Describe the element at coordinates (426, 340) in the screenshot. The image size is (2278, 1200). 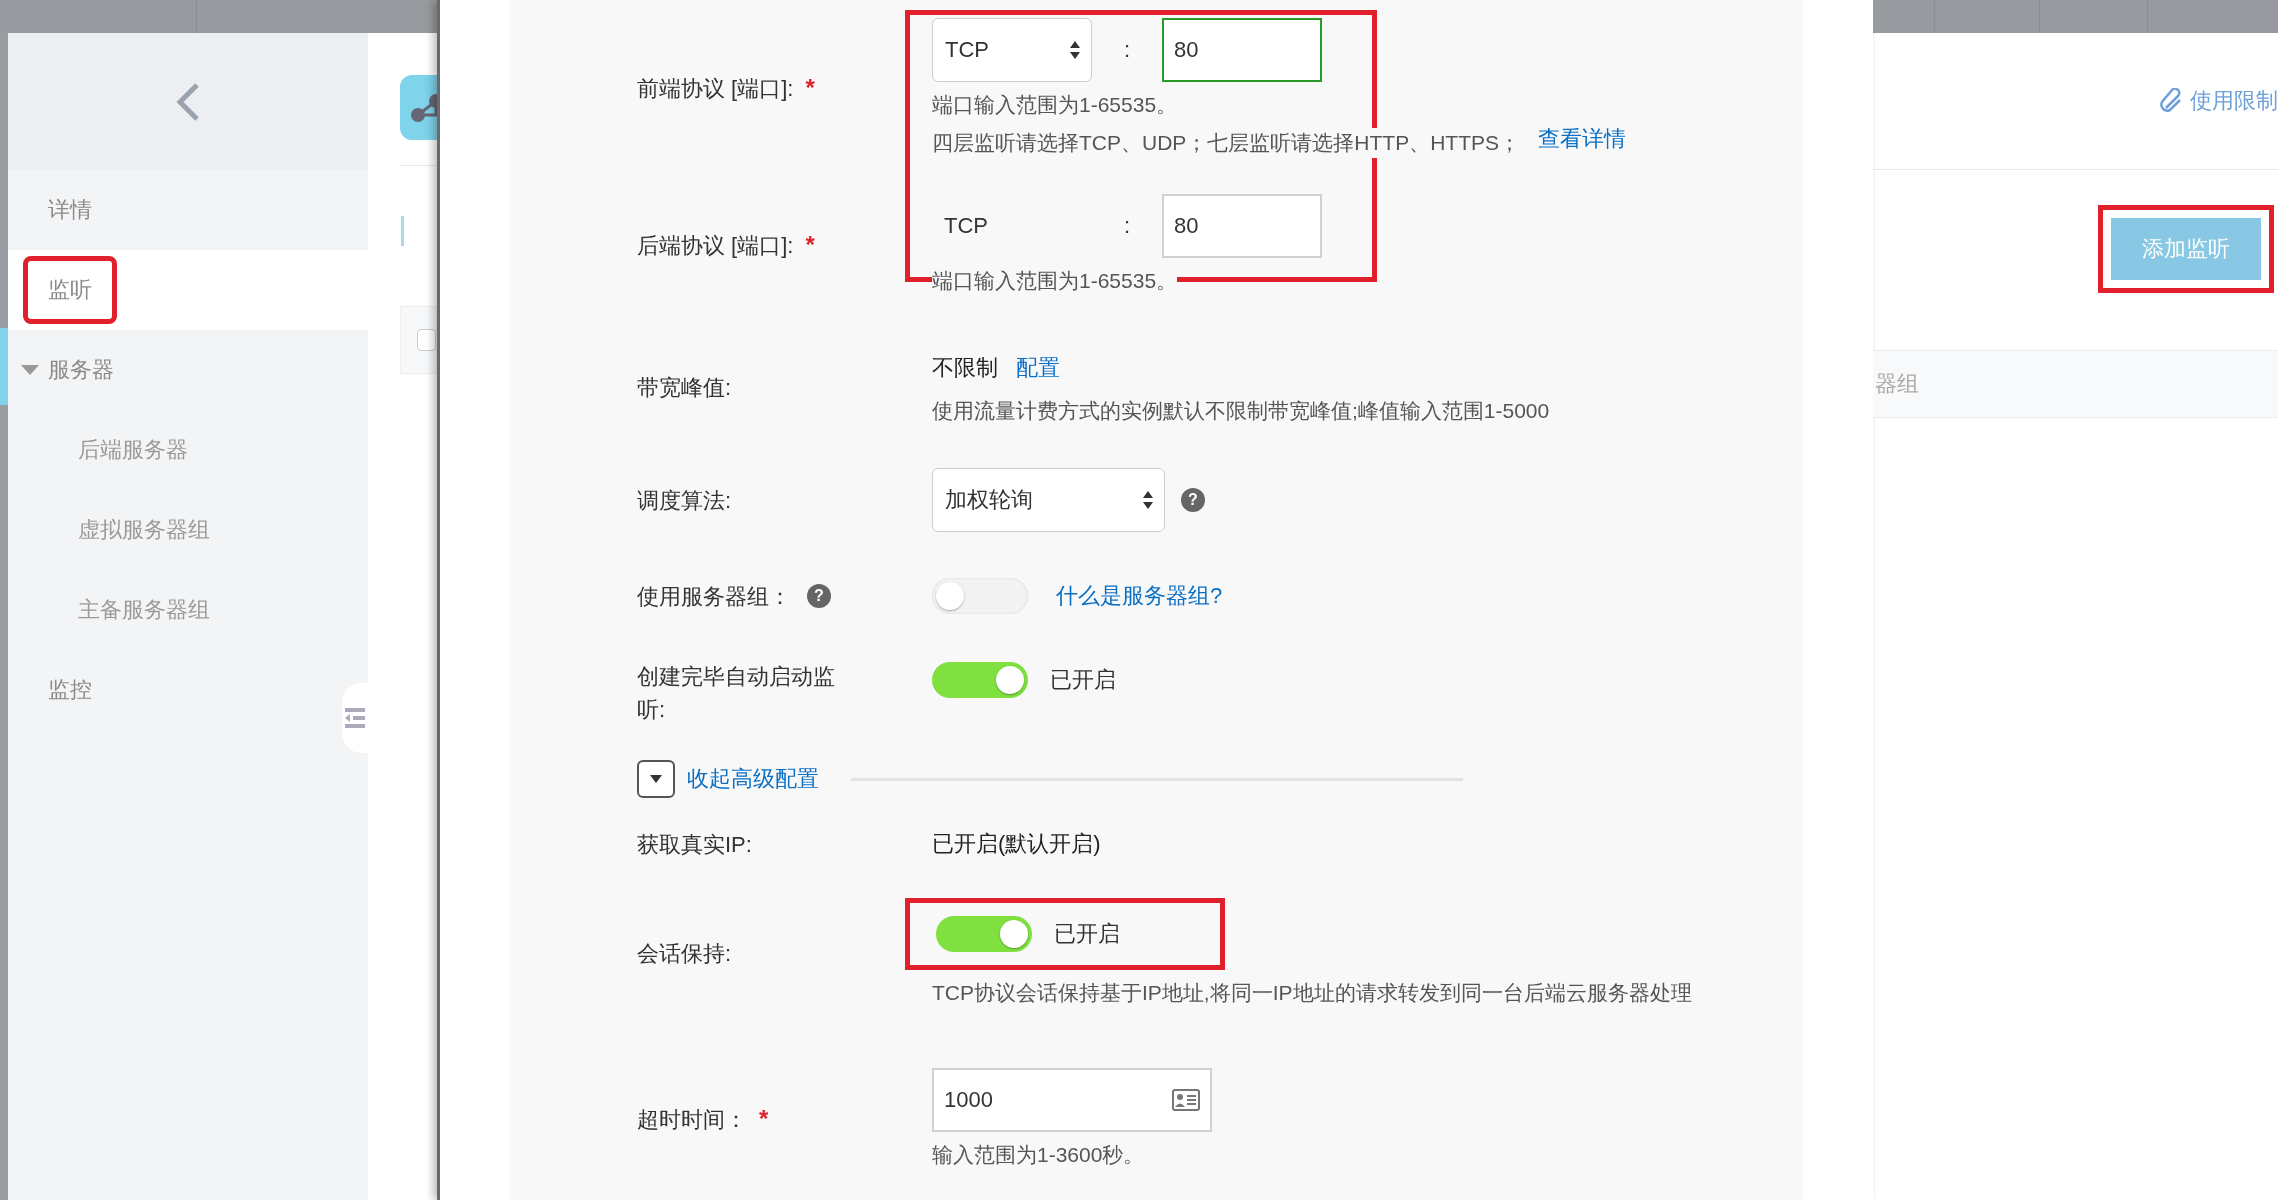
I see `checkbox` at that location.